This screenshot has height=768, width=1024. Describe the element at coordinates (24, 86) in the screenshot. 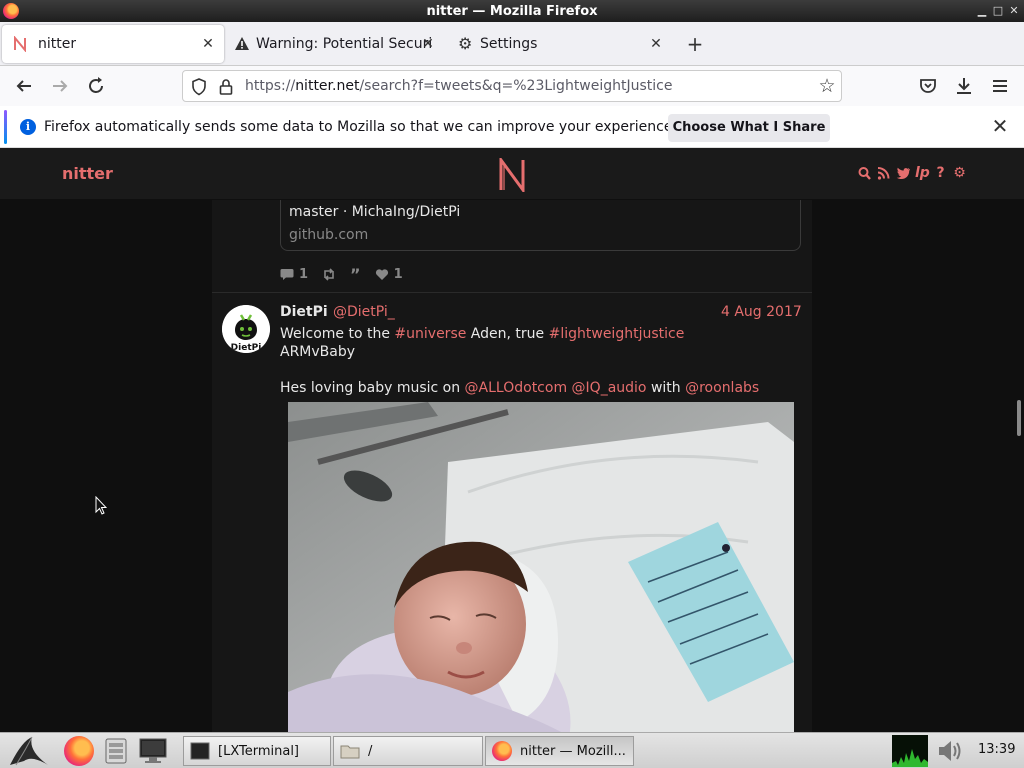

I see `back-button` at that location.